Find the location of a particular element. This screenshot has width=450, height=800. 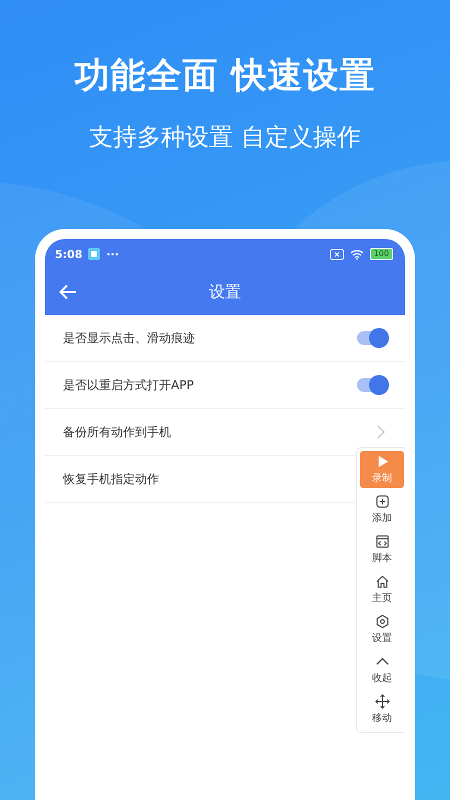

subheadline: 支持多种设置 自定义操作 is located at coordinates (225, 137).